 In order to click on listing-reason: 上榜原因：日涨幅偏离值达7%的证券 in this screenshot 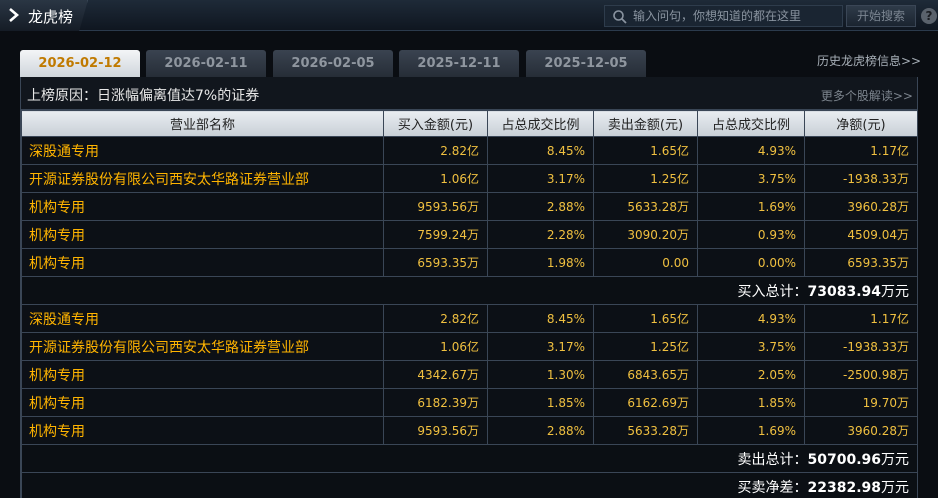, I will do `click(143, 96)`.